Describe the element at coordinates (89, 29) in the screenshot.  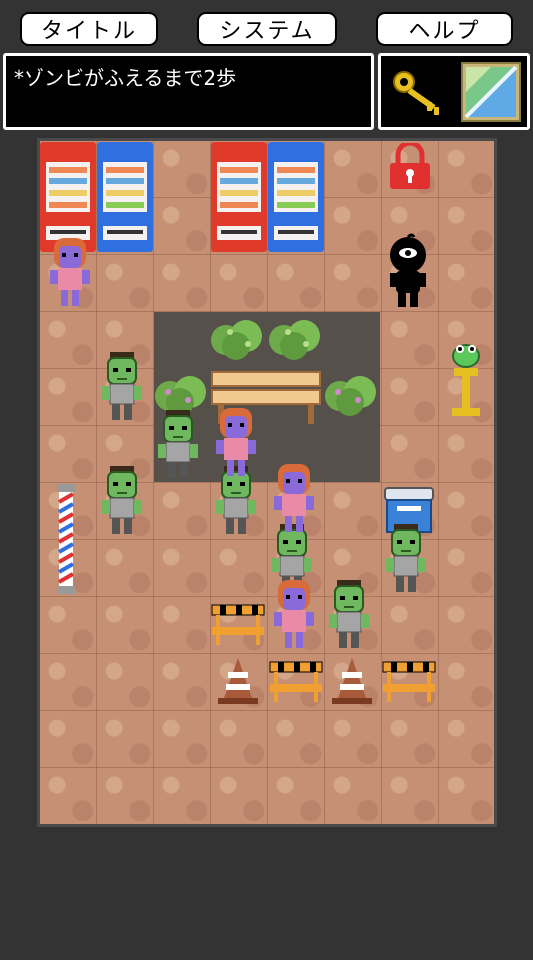
I see `title-button: タイトル` at that location.